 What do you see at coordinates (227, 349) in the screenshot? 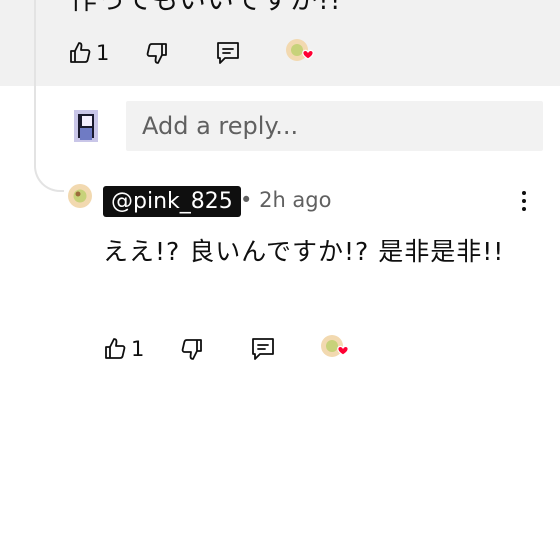
I see `comment-actions: 1` at bounding box center [227, 349].